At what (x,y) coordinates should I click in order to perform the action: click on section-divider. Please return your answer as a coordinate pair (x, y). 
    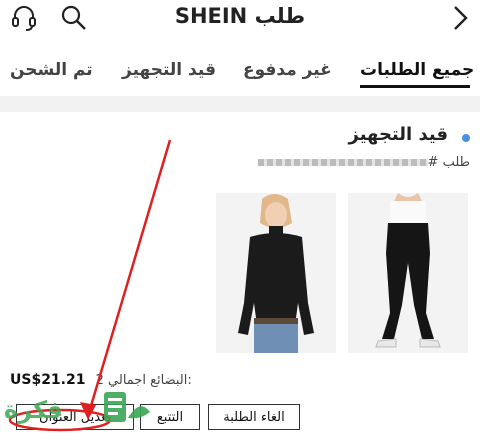
    Looking at the image, I should click on (240, 104).